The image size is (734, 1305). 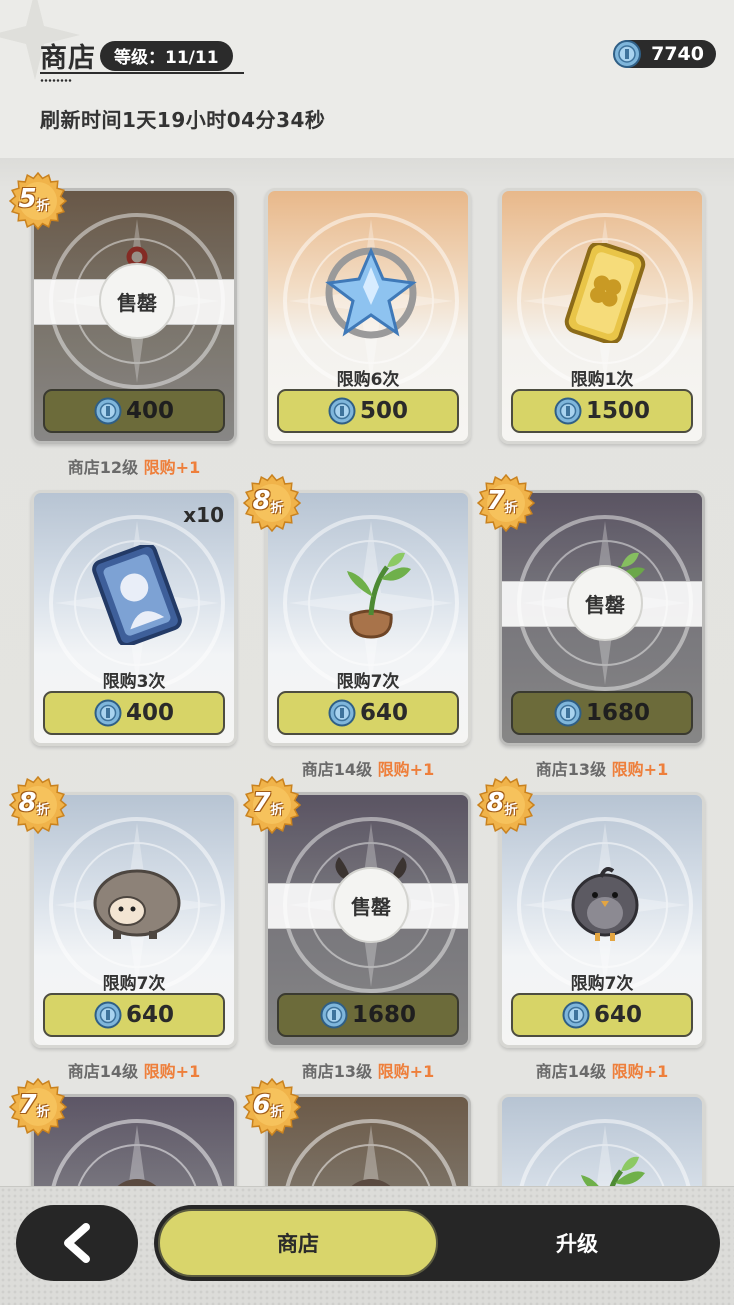 What do you see at coordinates (605, 904) in the screenshot?
I see `gray-bird-icon` at bounding box center [605, 904].